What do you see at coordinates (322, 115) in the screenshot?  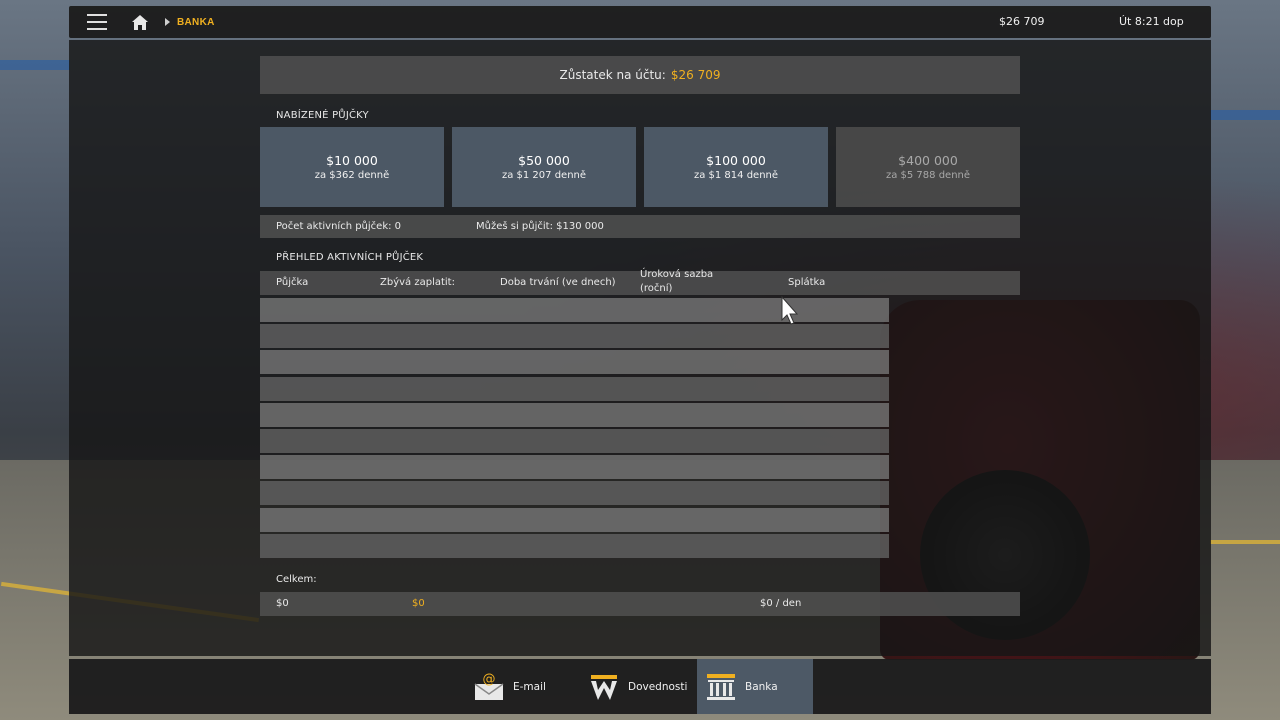 I see `offers-title: NABÍZENÉ PŮJČKY` at bounding box center [322, 115].